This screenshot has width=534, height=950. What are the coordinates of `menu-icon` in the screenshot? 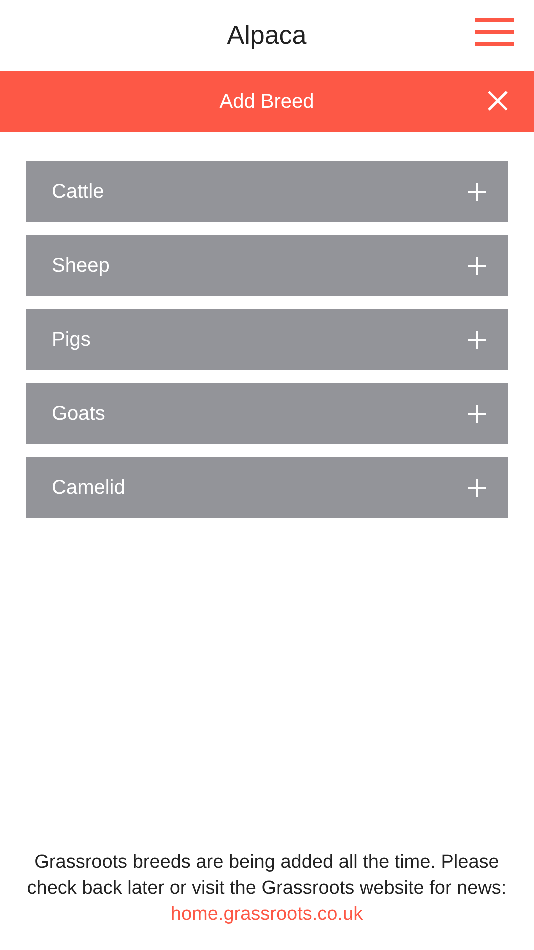 It's located at (494, 32).